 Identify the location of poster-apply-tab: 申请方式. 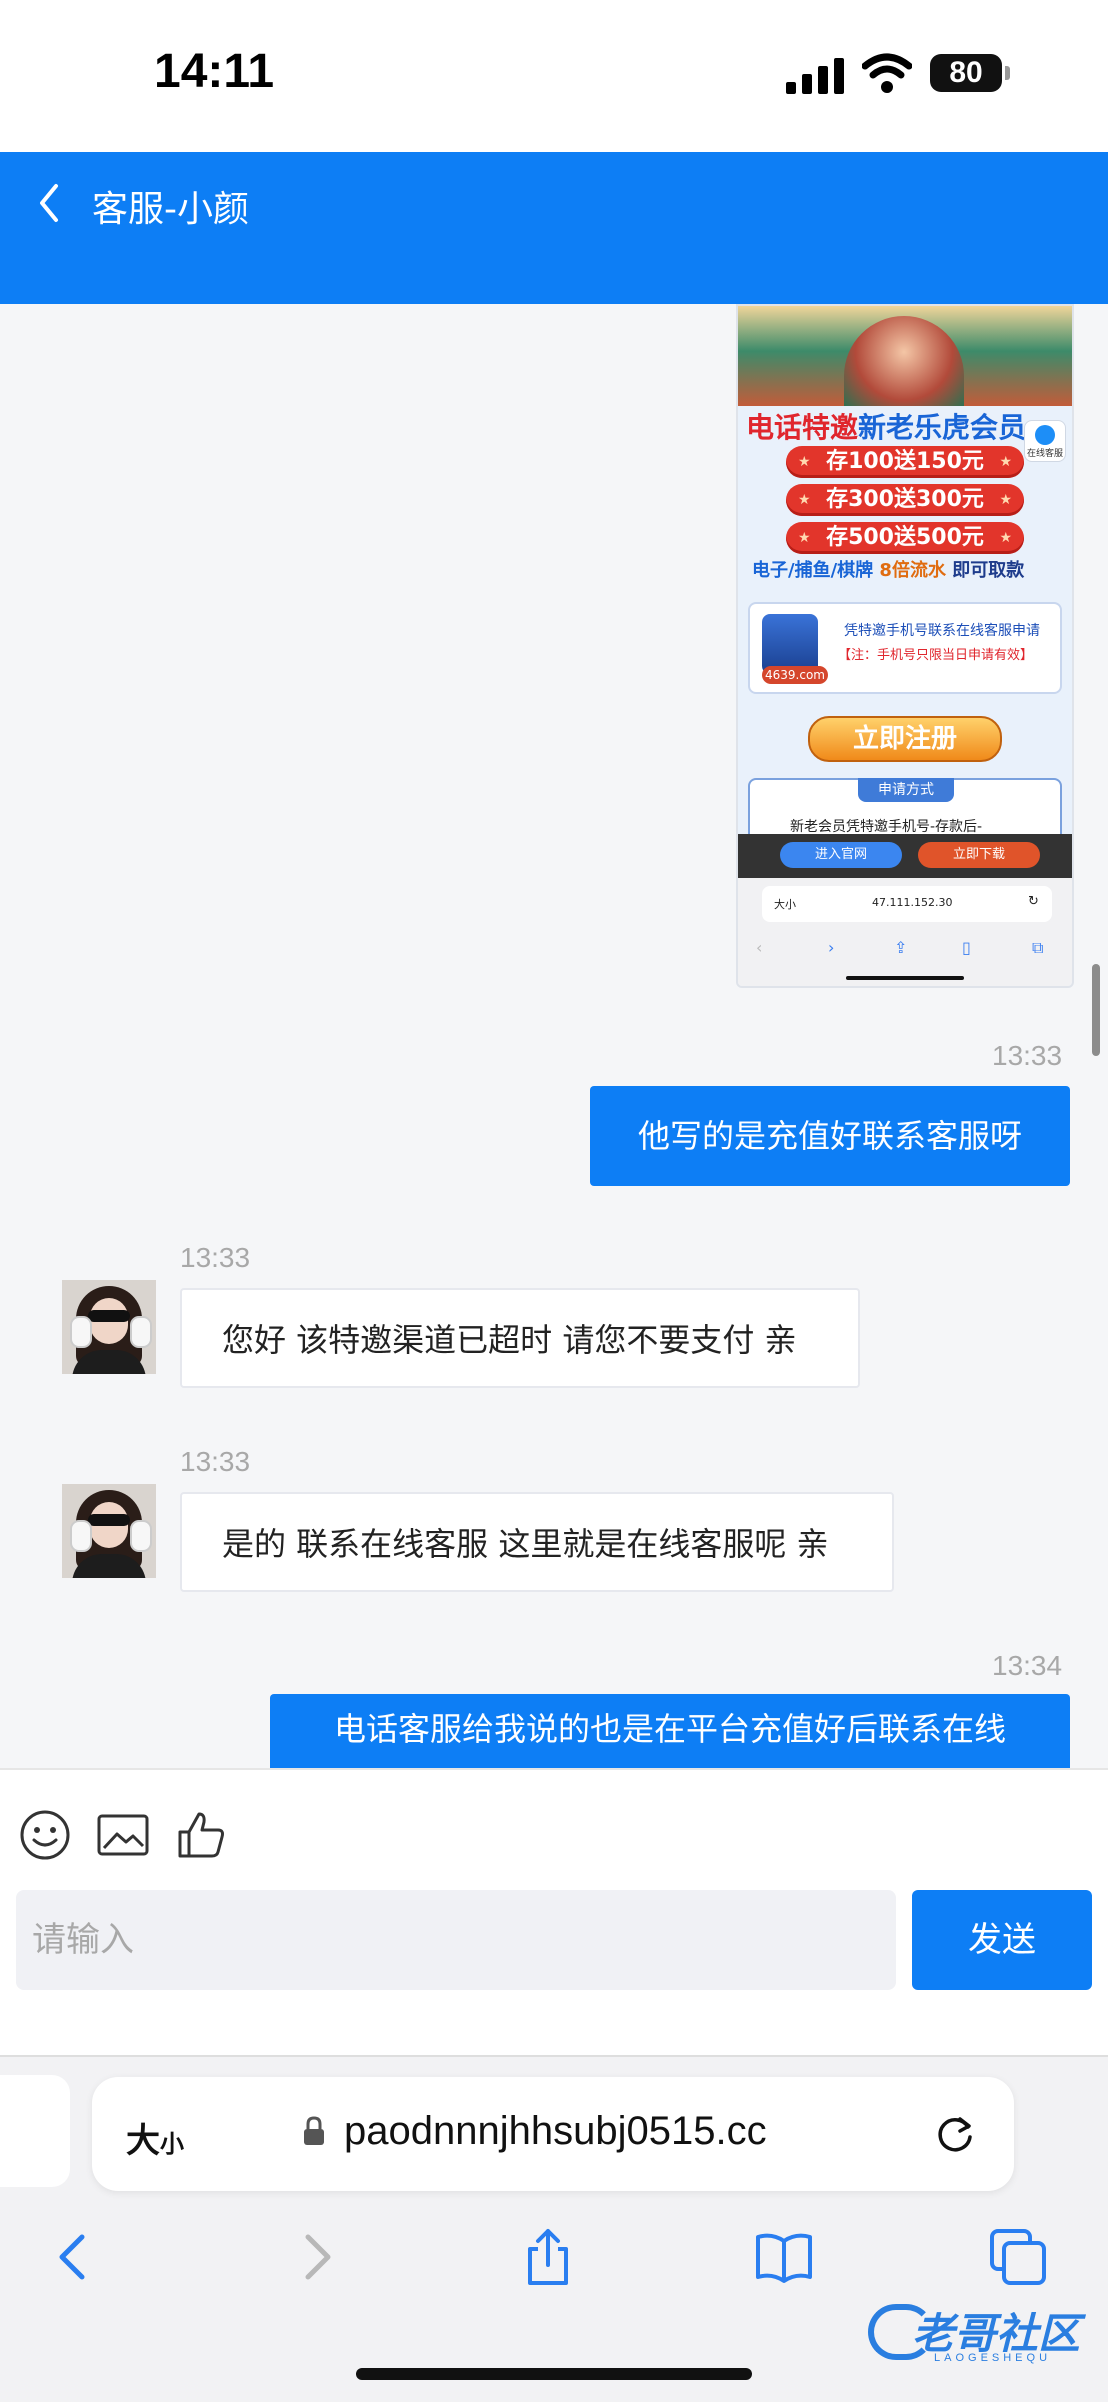
(906, 790).